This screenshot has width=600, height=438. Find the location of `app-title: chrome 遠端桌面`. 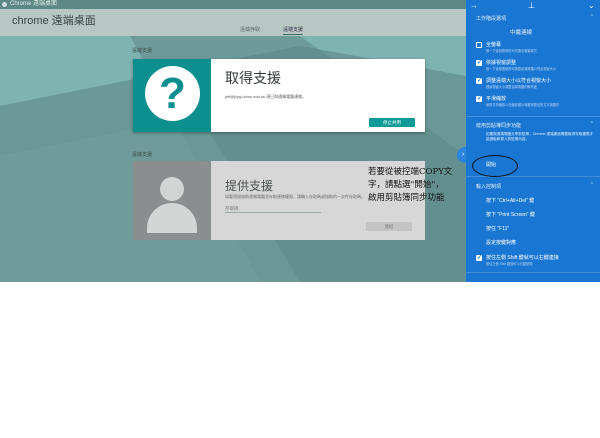

app-title: chrome 遠端桌面 is located at coordinates (54, 21).